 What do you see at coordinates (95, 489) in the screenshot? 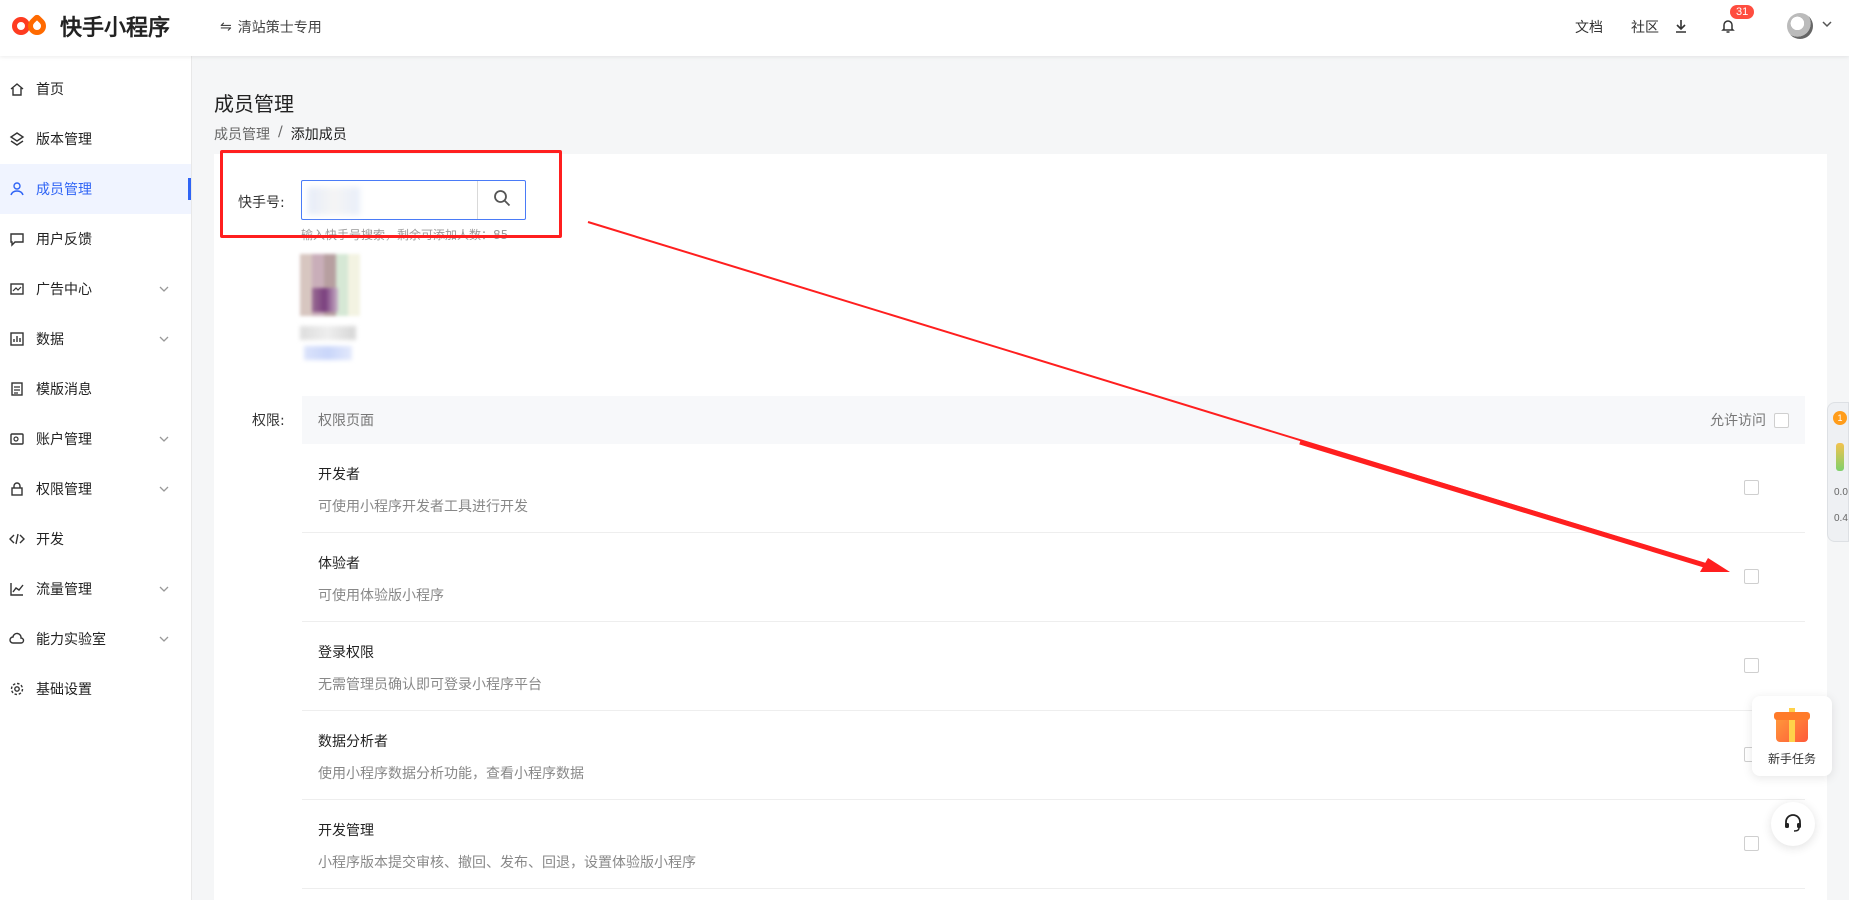
I see `sidebar-item-permissions: 权限管理` at bounding box center [95, 489].